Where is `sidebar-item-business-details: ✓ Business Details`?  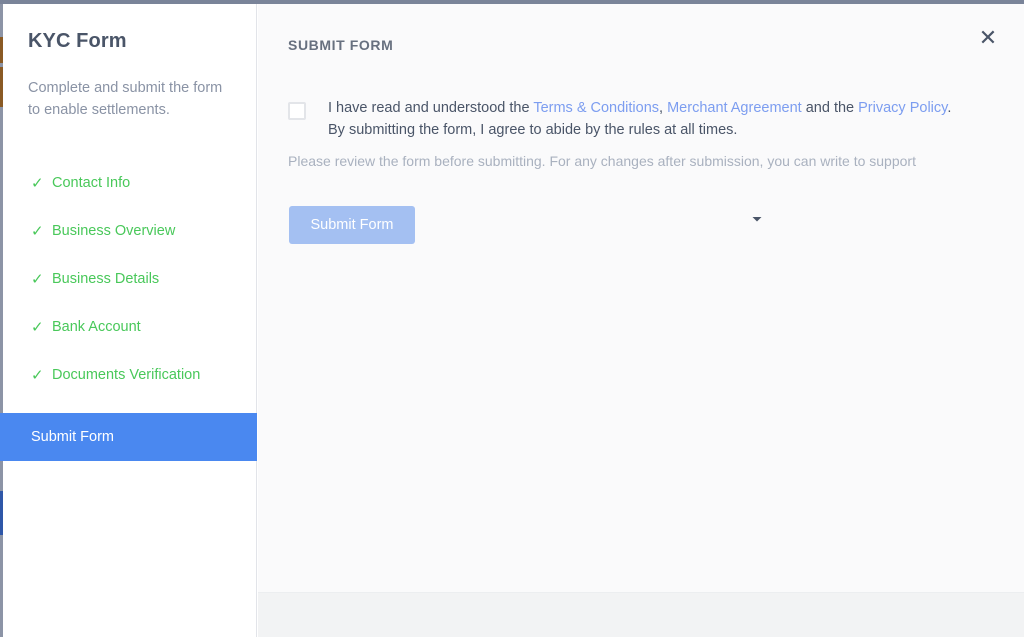
sidebar-item-business-details: ✓ Business Details is located at coordinates (130, 279).